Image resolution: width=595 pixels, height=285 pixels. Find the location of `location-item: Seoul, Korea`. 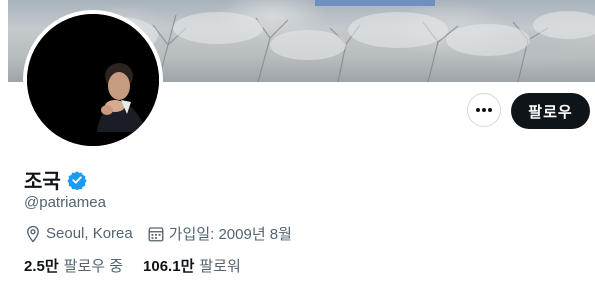

location-item: Seoul, Korea is located at coordinates (78, 234).